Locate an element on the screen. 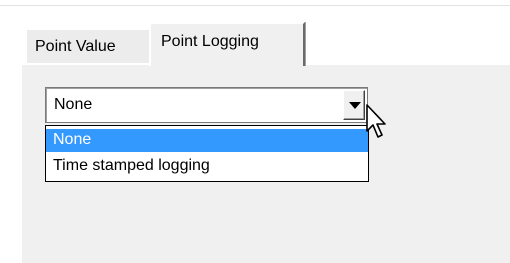 The image size is (510, 263). logging-mode-combobox: None is located at coordinates (206, 105).